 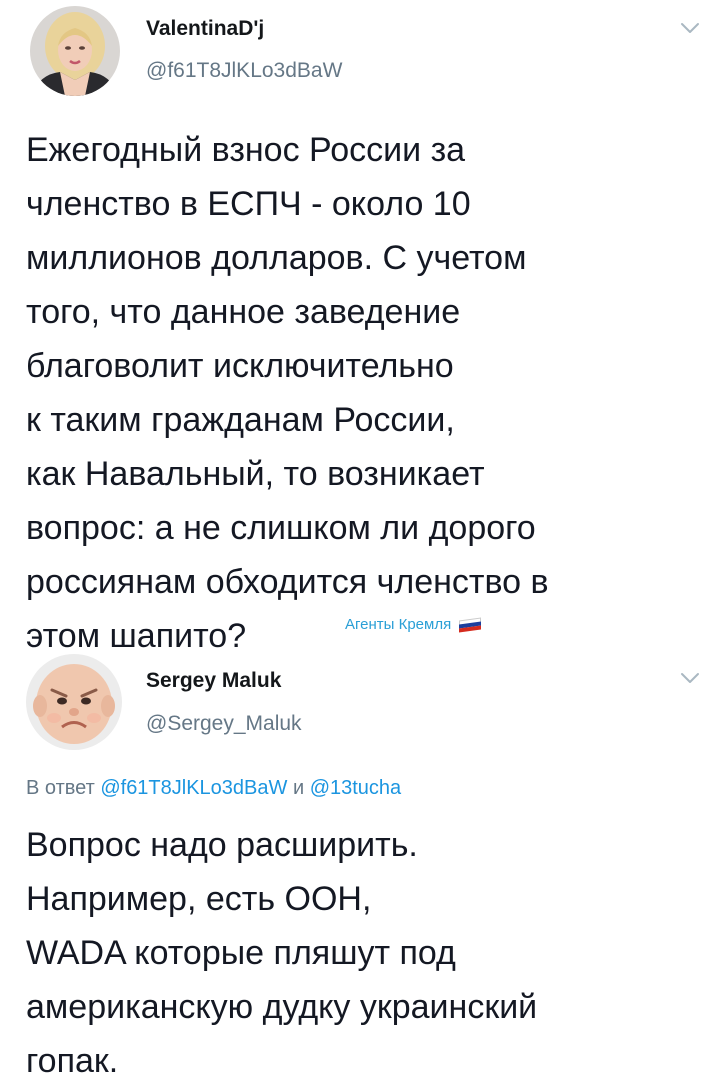 I want to click on watermark: Агенты Кремля, so click(x=413, y=624).